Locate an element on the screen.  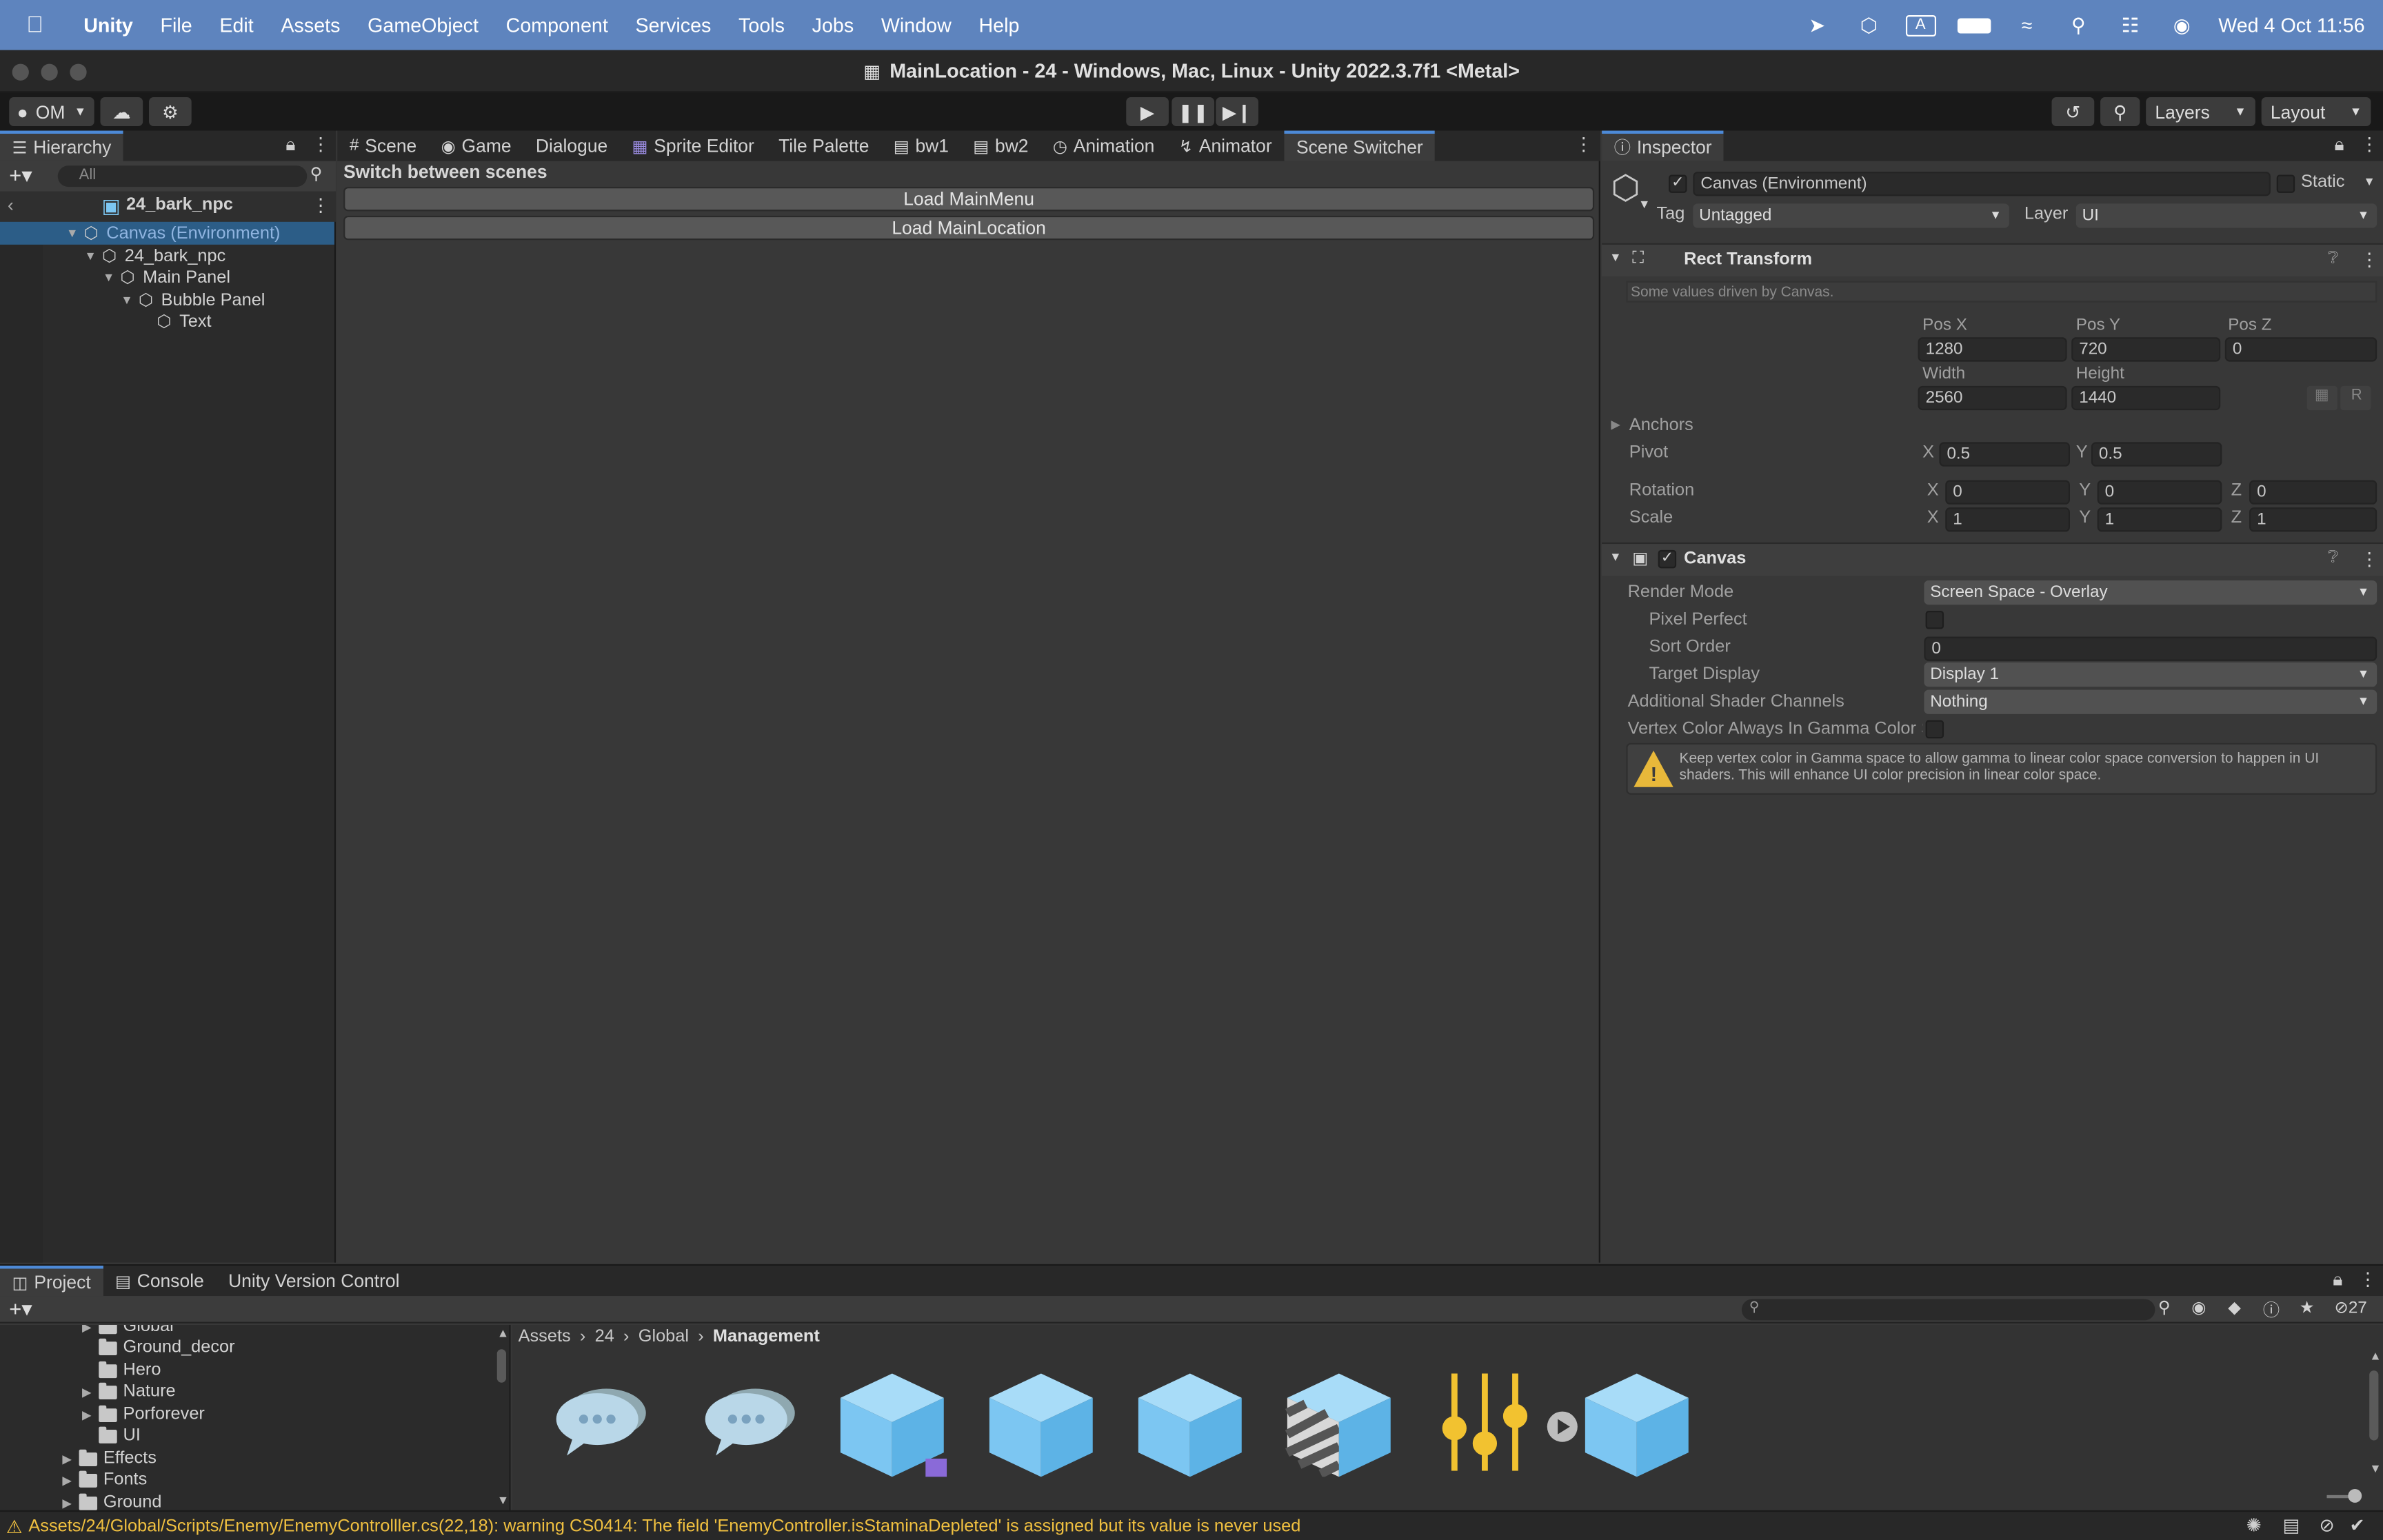
siri-icon: ◉ is located at coordinates (2181, 25).